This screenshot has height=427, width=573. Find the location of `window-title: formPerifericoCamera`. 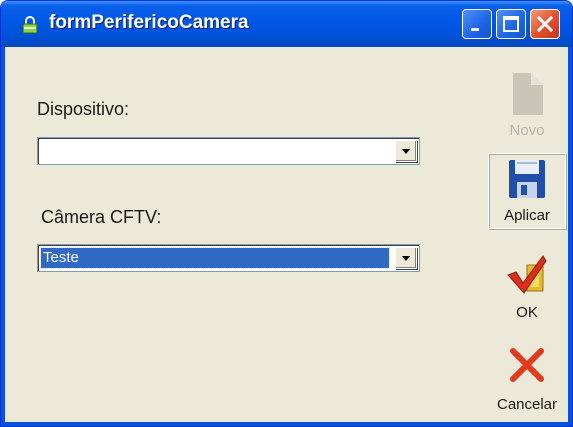

window-title: formPerifericoCamera is located at coordinates (149, 22).